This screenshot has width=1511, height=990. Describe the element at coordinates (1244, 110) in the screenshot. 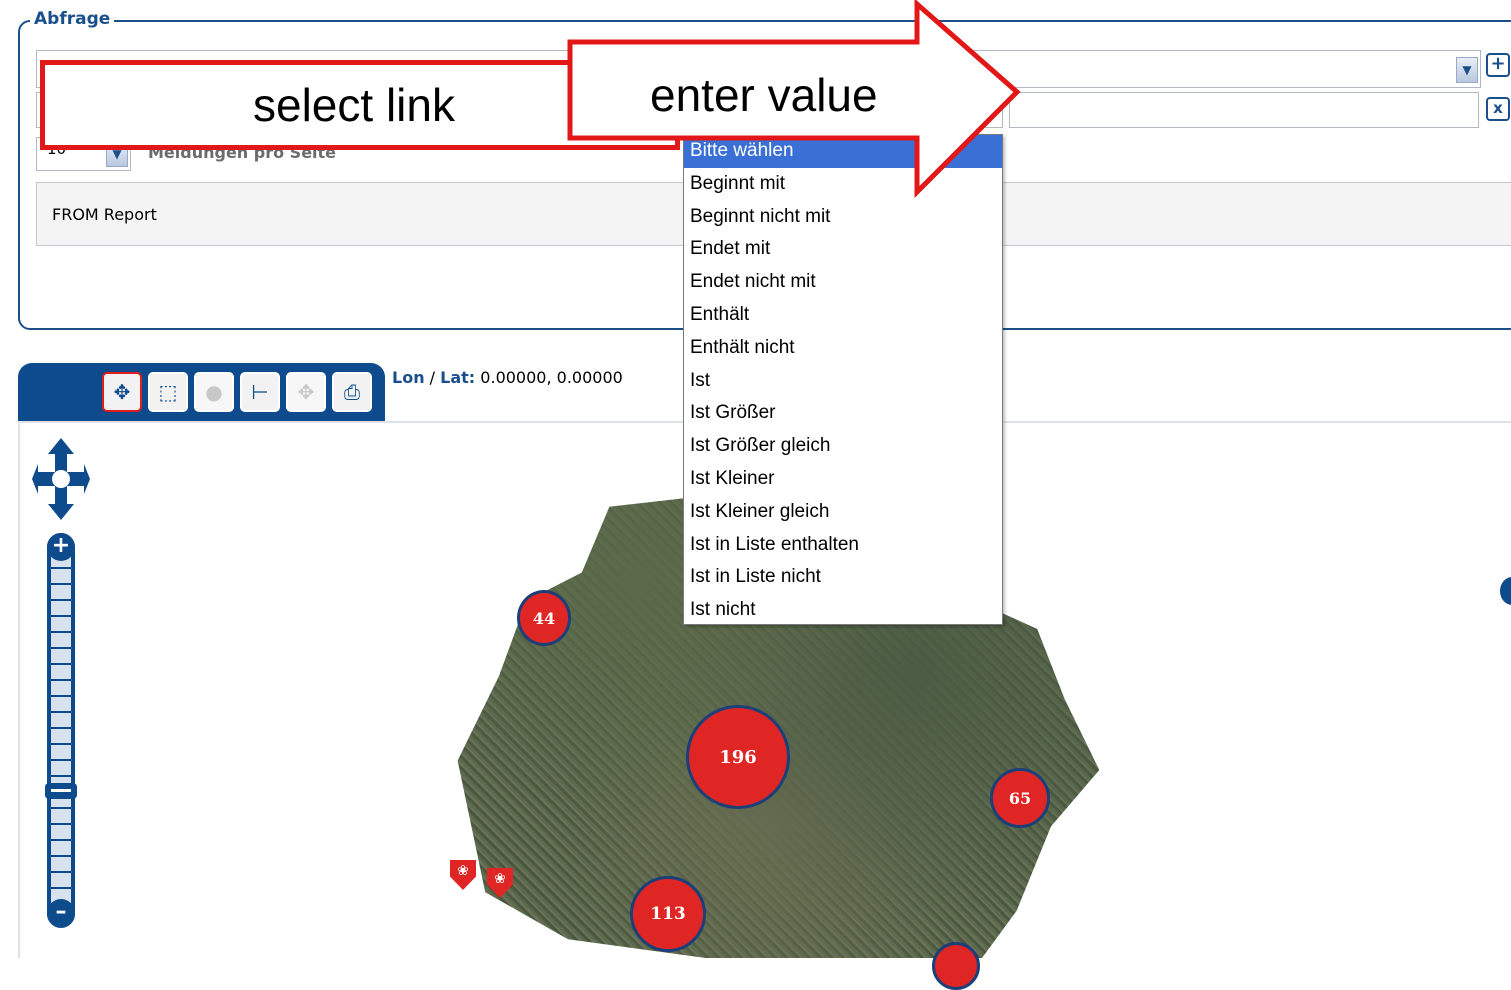

I see `value-input` at that location.